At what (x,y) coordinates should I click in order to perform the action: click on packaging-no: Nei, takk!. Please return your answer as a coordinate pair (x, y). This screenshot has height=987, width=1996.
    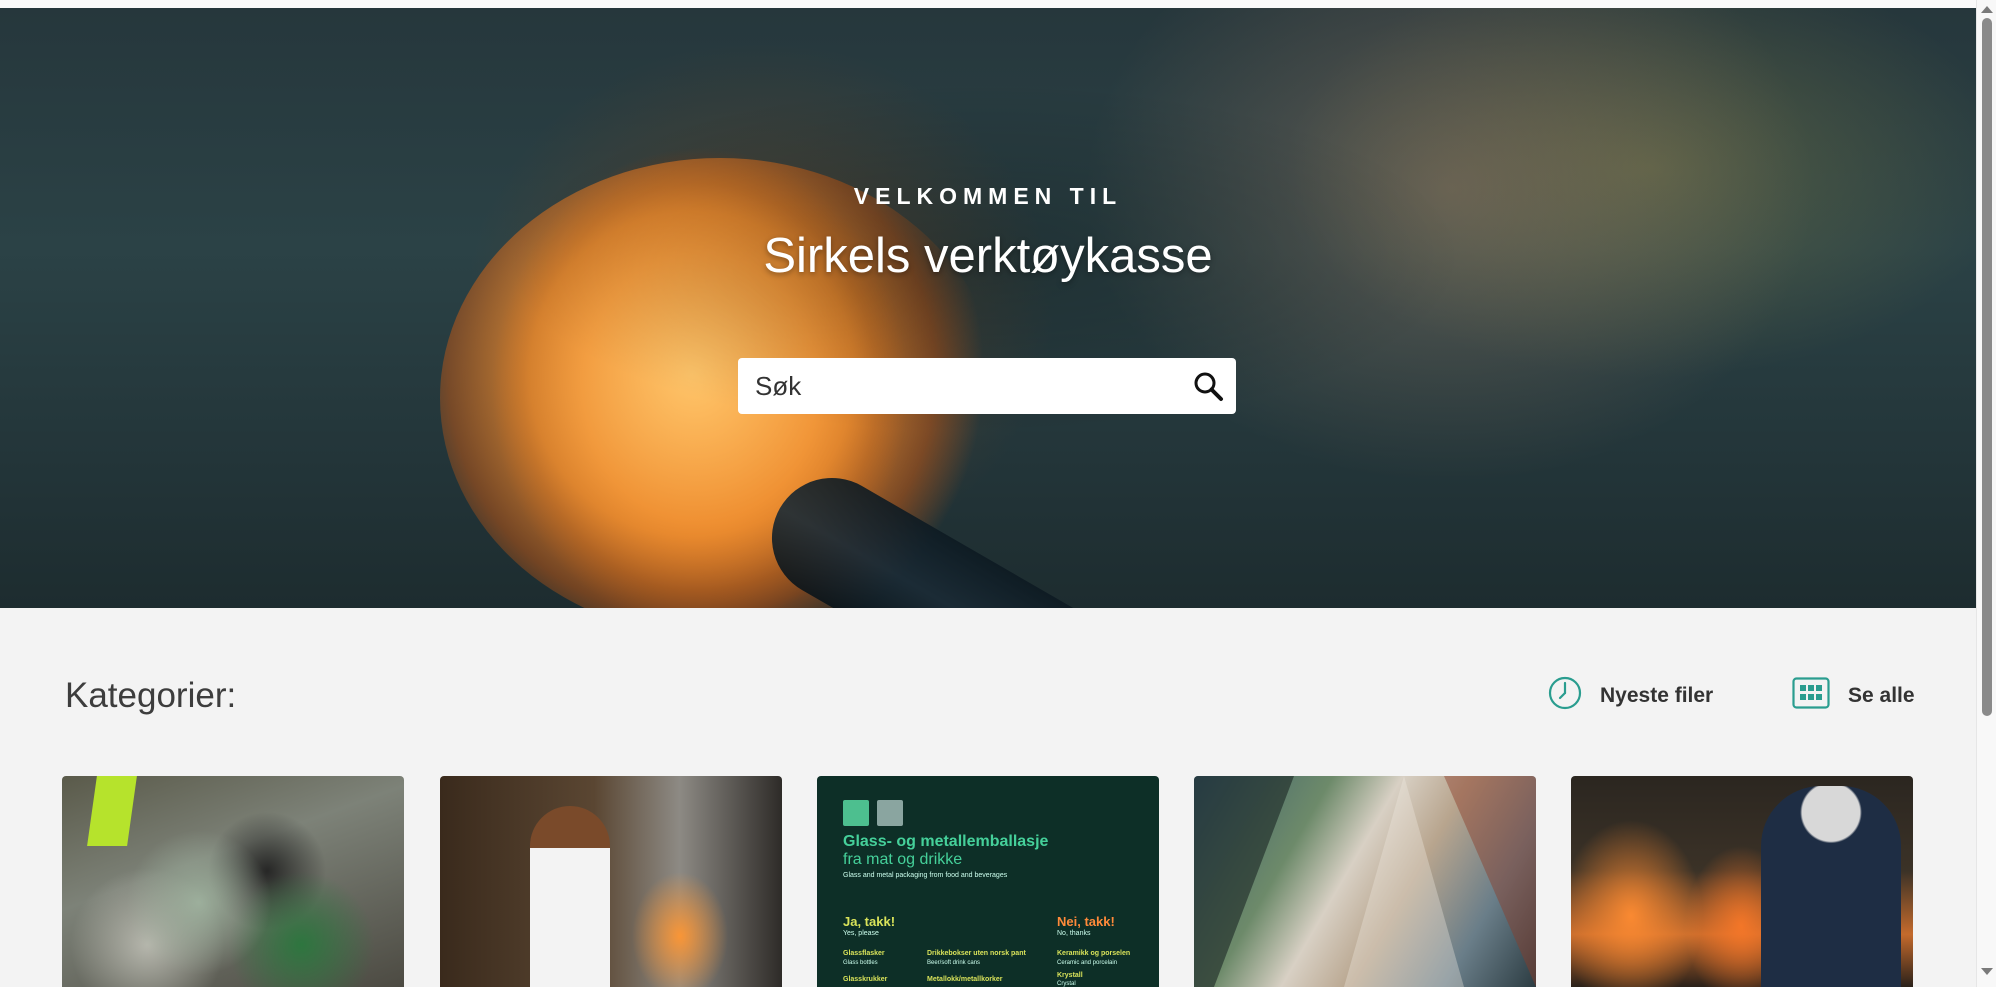
    Looking at the image, I should click on (1086, 921).